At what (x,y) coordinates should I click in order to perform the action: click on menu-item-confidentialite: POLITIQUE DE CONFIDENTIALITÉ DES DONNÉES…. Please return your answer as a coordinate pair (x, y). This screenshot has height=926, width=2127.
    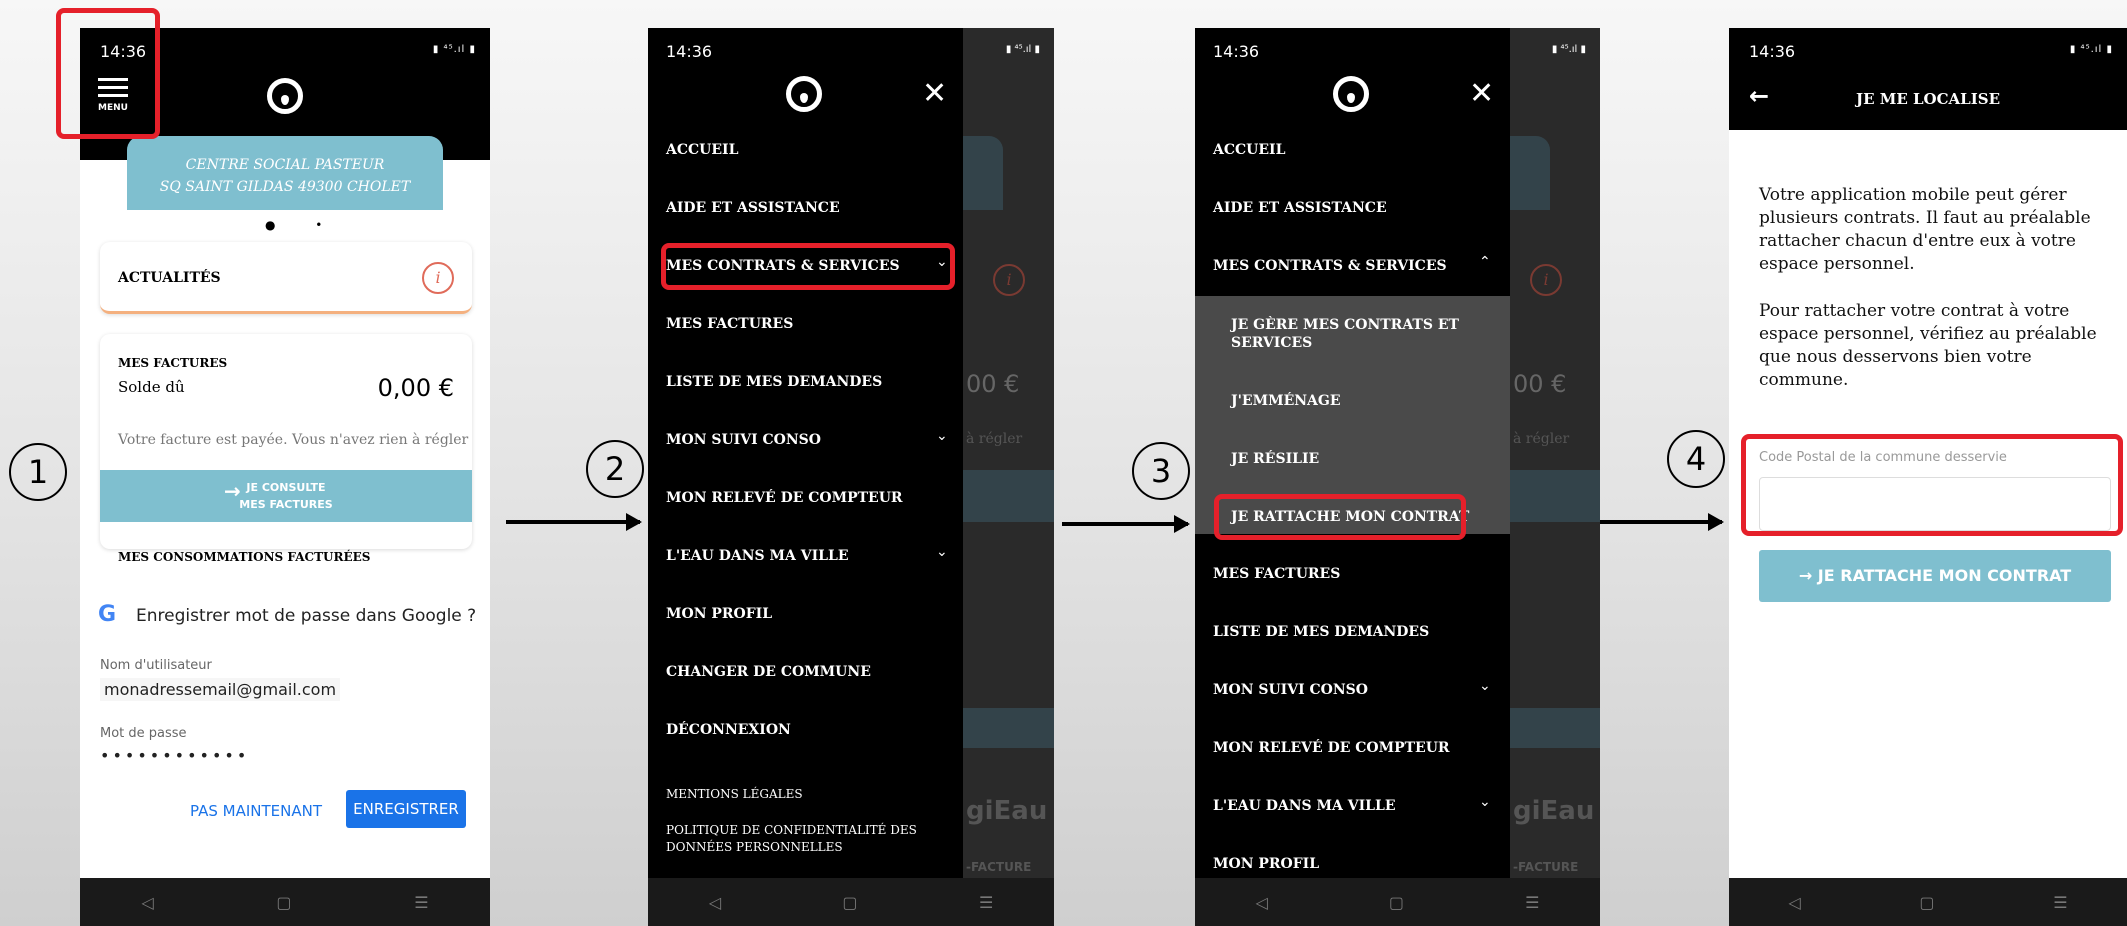
    Looking at the image, I should click on (816, 839).